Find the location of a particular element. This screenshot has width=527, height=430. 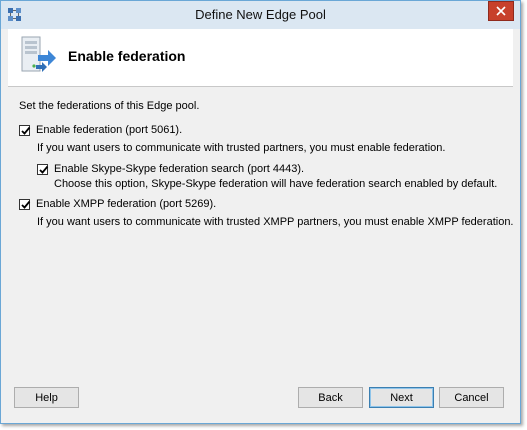

cancel-button: Cancel is located at coordinates (471, 397).